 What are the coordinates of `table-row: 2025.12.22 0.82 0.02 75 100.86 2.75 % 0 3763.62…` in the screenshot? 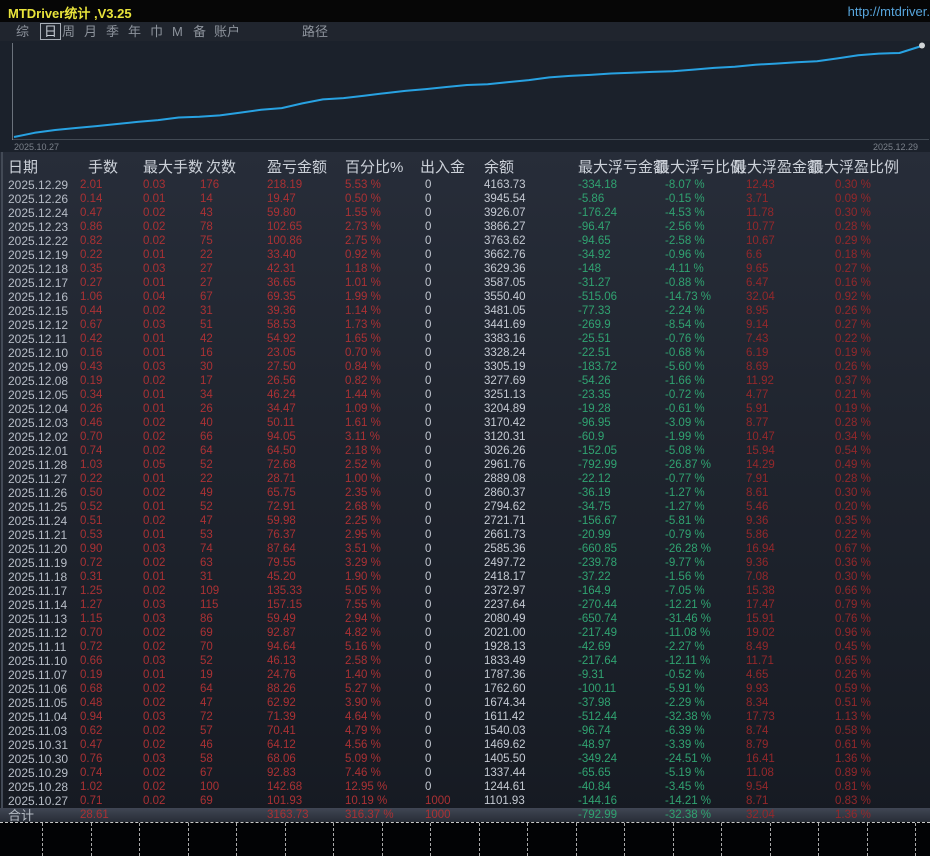 It's located at (465, 241).